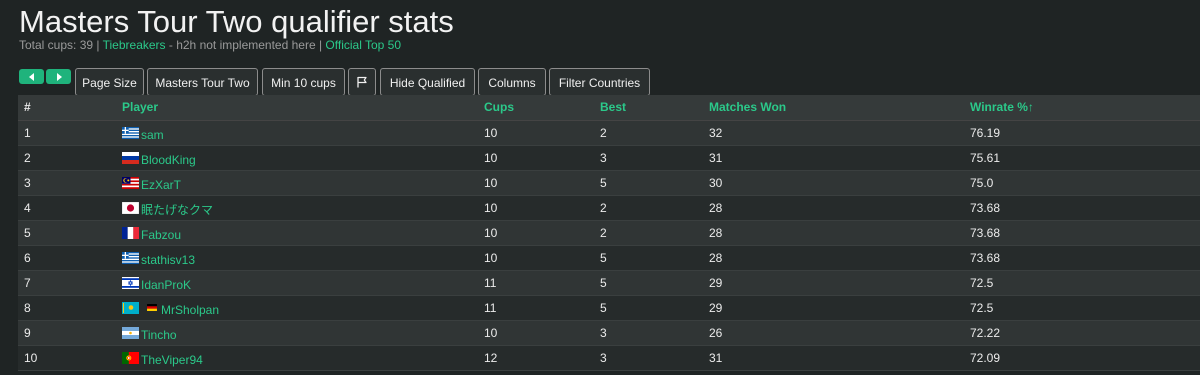 The height and width of the screenshot is (375, 1200). I want to click on prev-page-button, so click(31, 76).